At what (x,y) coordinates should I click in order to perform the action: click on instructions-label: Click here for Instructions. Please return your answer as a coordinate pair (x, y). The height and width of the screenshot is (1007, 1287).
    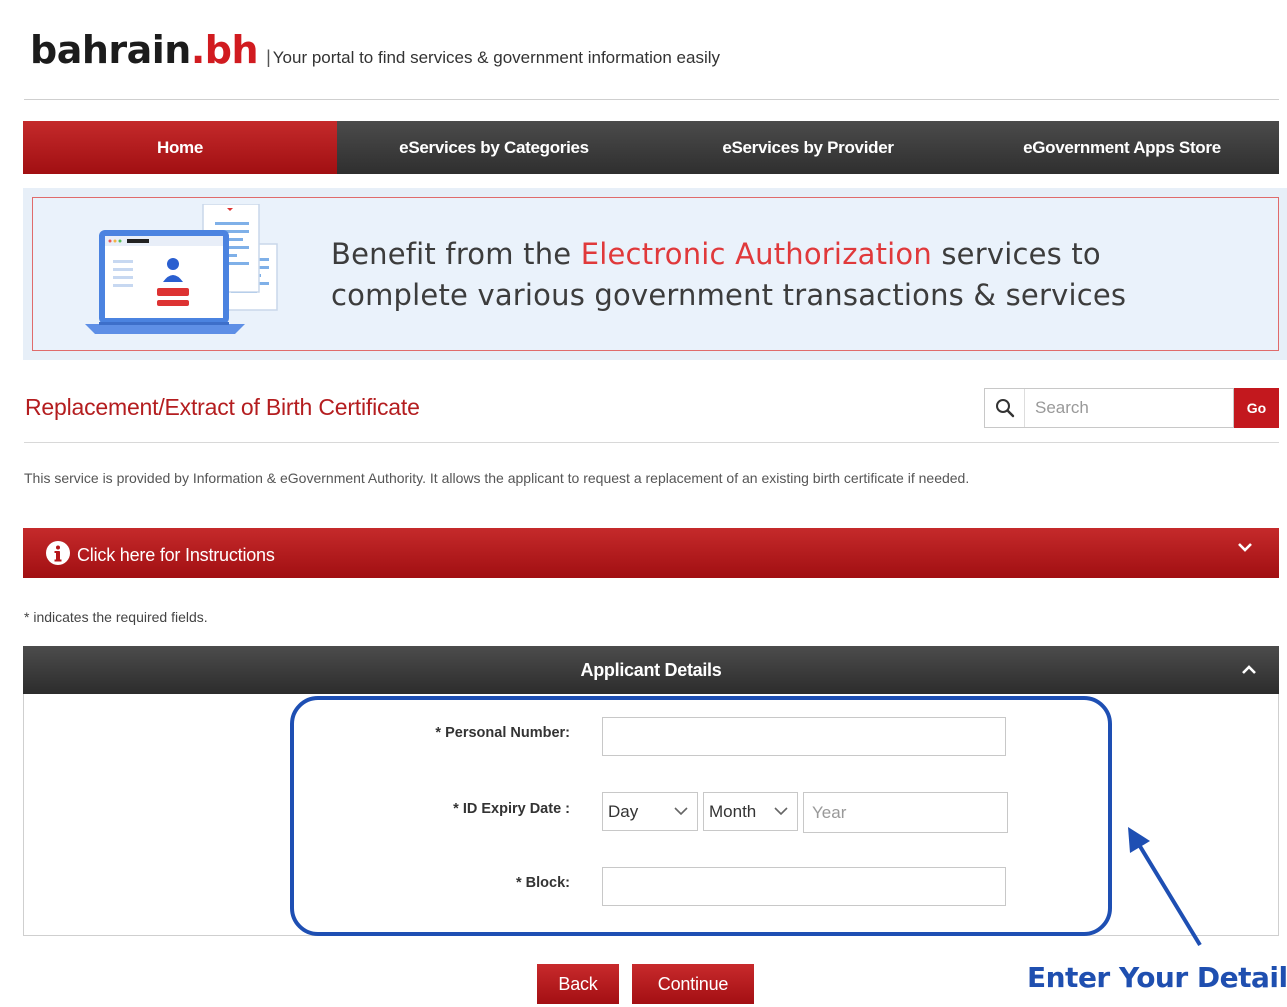
    Looking at the image, I should click on (176, 554).